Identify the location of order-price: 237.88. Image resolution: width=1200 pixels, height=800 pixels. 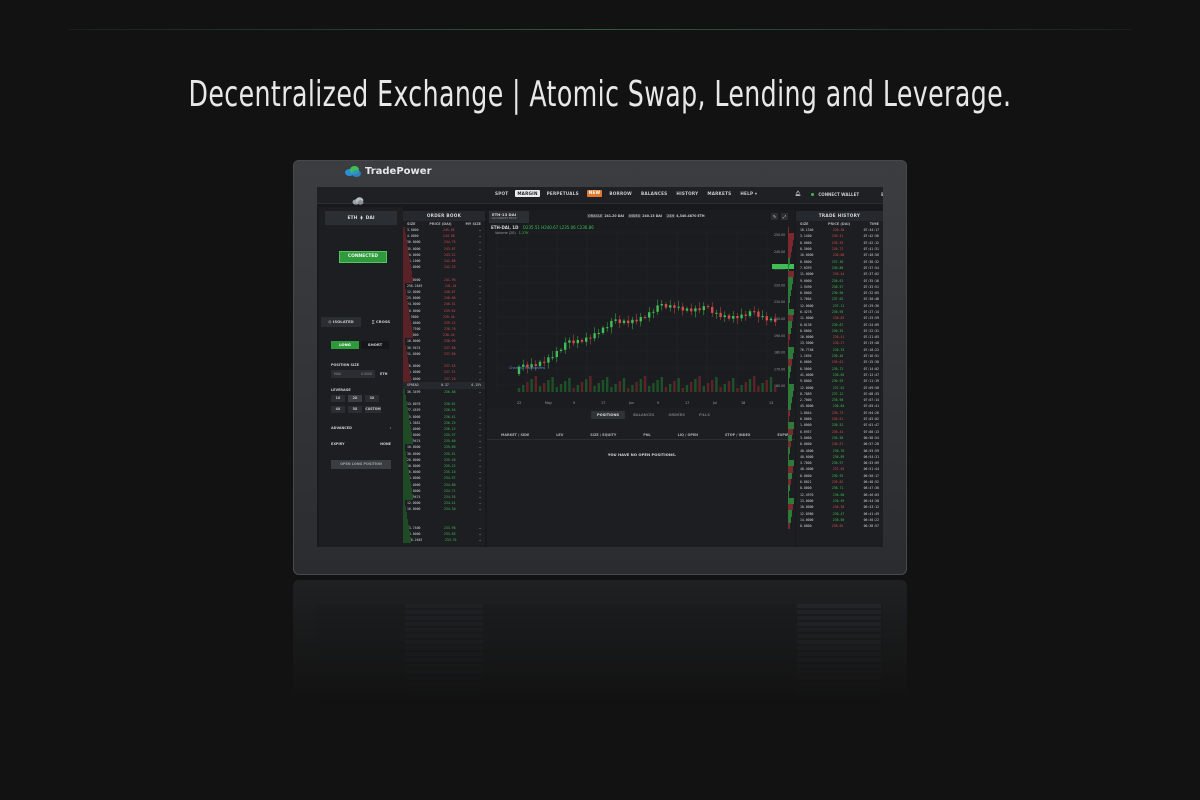
(450, 347).